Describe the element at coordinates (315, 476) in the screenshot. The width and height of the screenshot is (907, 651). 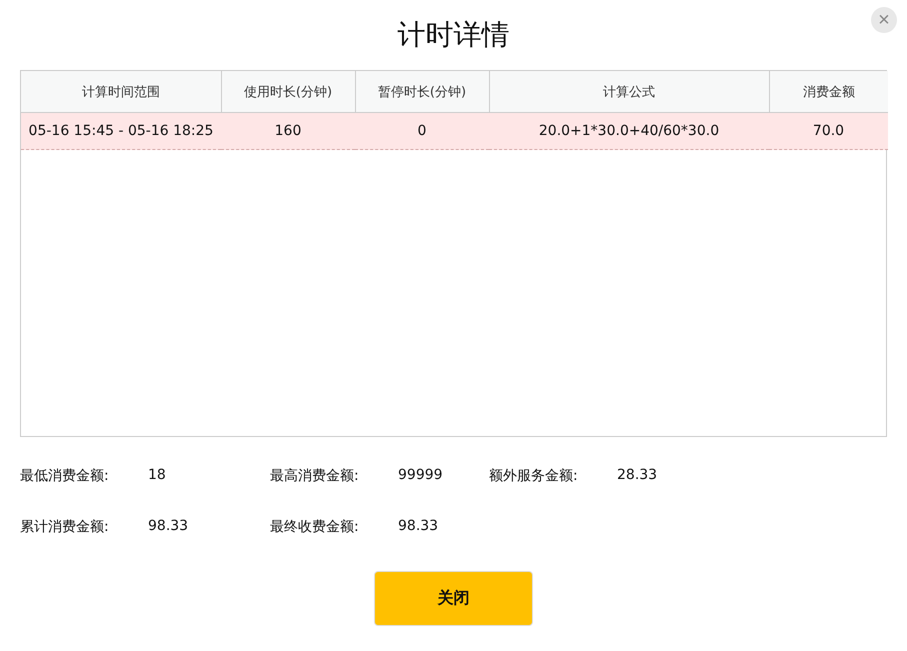
I see `summary-label: 最高消费金额:` at that location.